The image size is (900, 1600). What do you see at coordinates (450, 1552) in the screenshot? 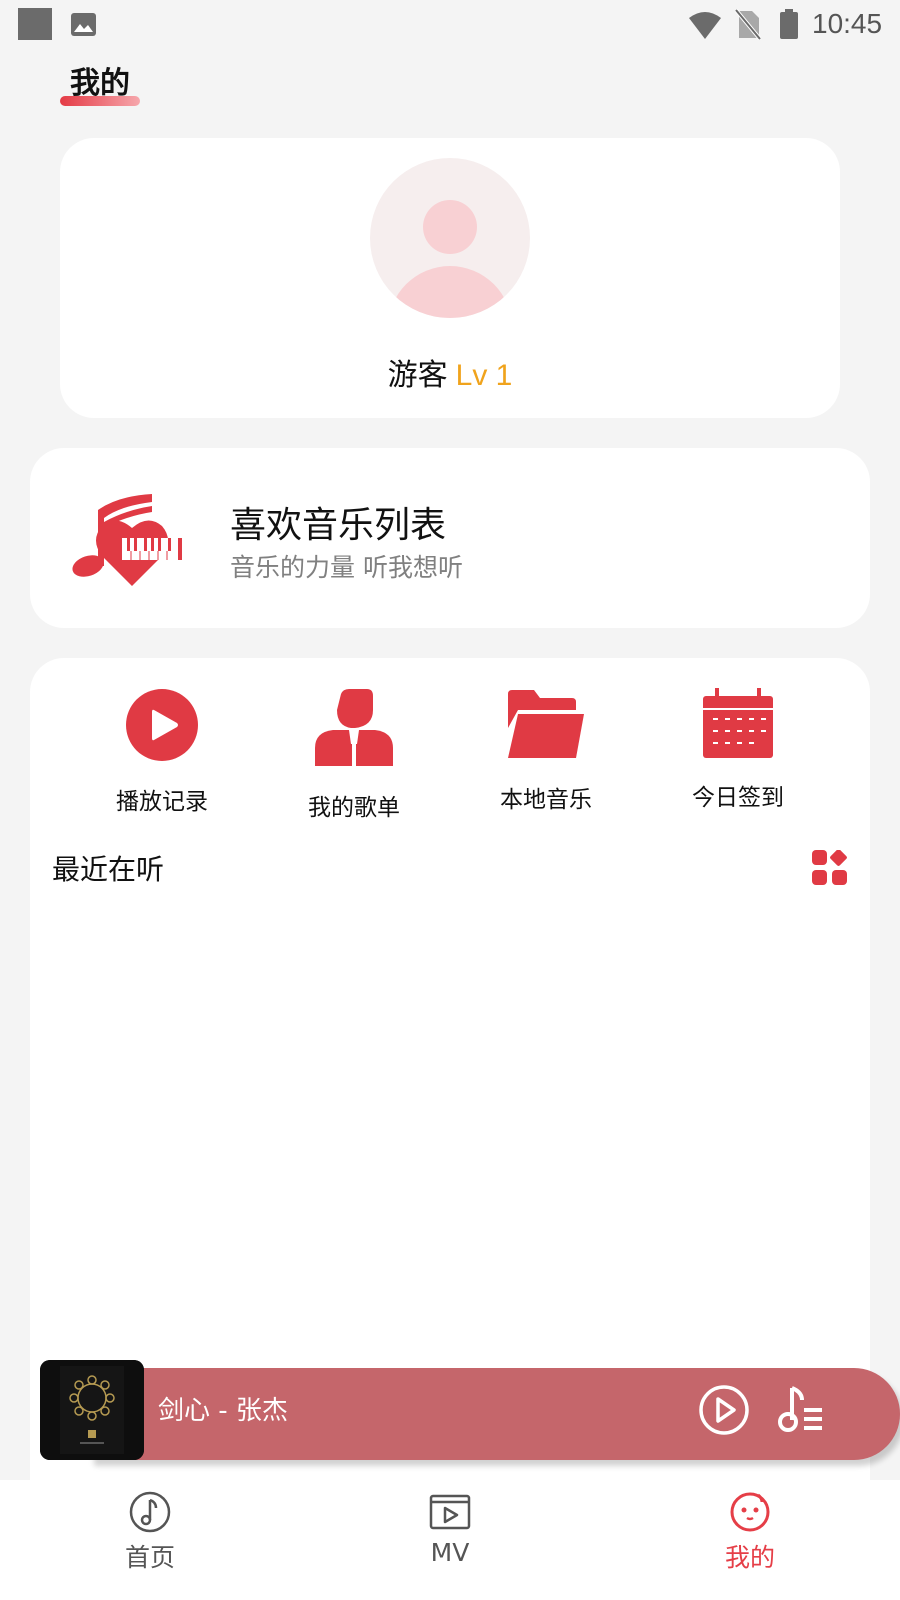
I see `nav-label: MV` at bounding box center [450, 1552].